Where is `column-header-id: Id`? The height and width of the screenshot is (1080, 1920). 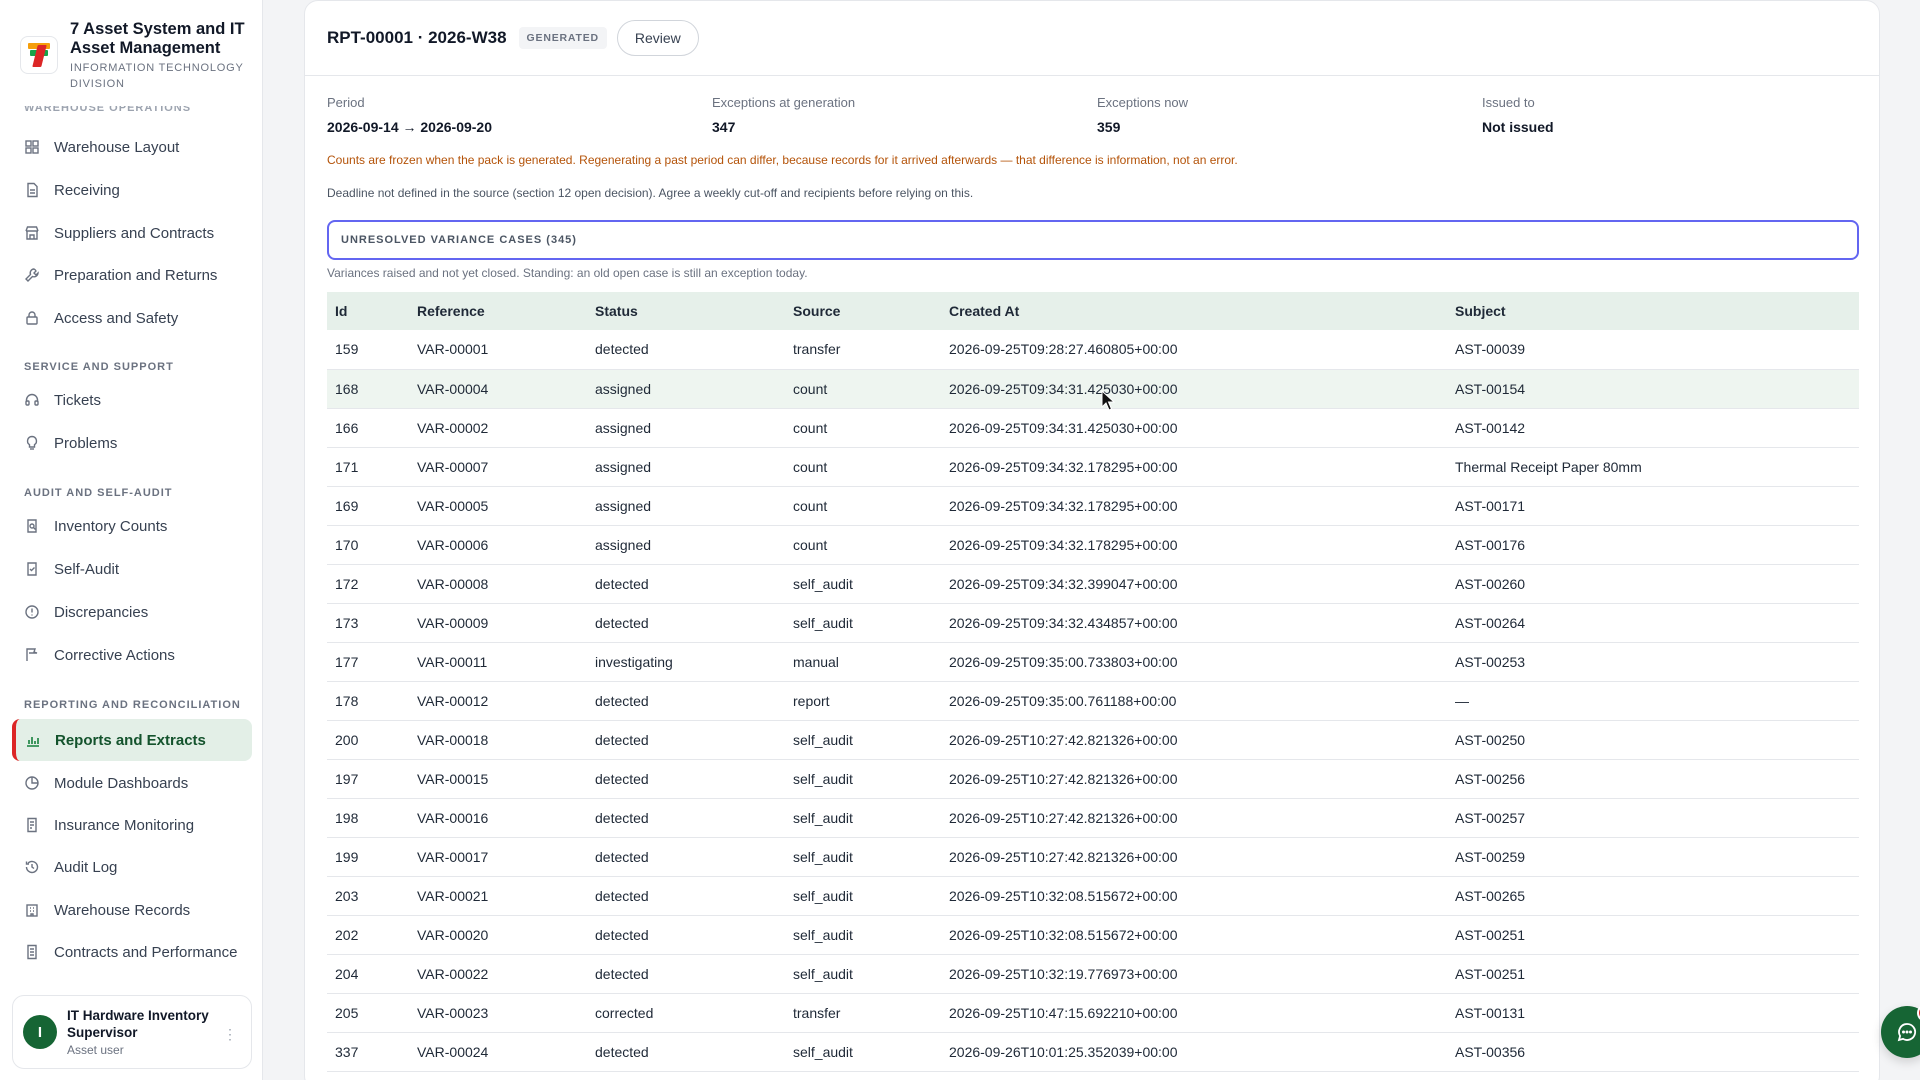
column-header-id: Id is located at coordinates (368, 311).